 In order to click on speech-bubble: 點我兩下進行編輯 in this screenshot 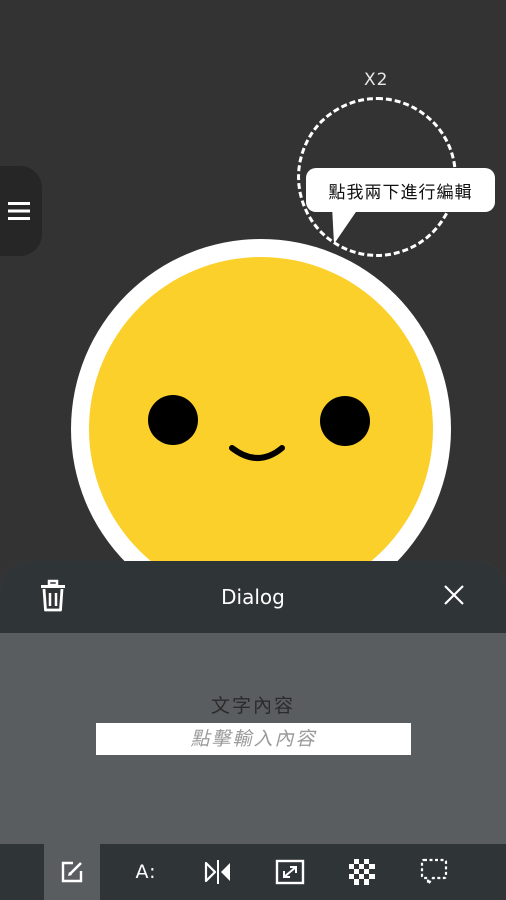, I will do `click(400, 190)`.